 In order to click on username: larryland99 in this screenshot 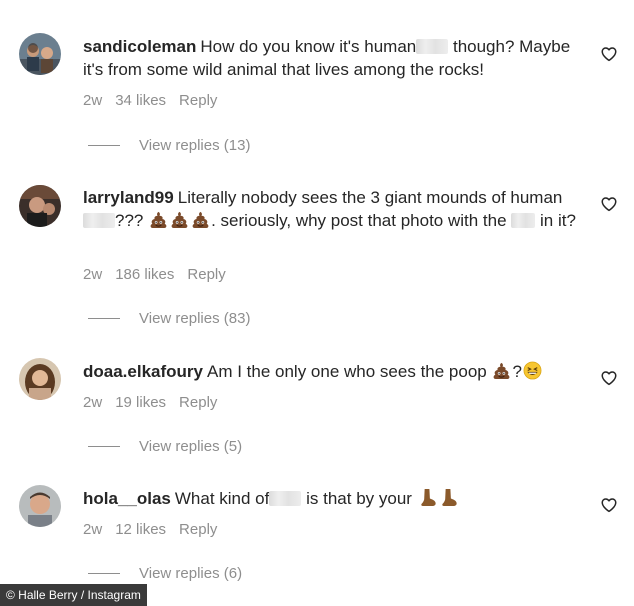, I will do `click(128, 197)`.